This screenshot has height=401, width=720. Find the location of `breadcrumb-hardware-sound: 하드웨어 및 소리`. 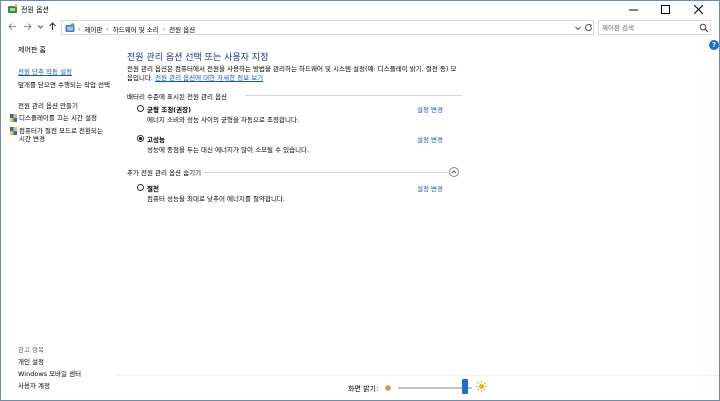

breadcrumb-hardware-sound: 하드웨어 및 소리 is located at coordinates (136, 29).